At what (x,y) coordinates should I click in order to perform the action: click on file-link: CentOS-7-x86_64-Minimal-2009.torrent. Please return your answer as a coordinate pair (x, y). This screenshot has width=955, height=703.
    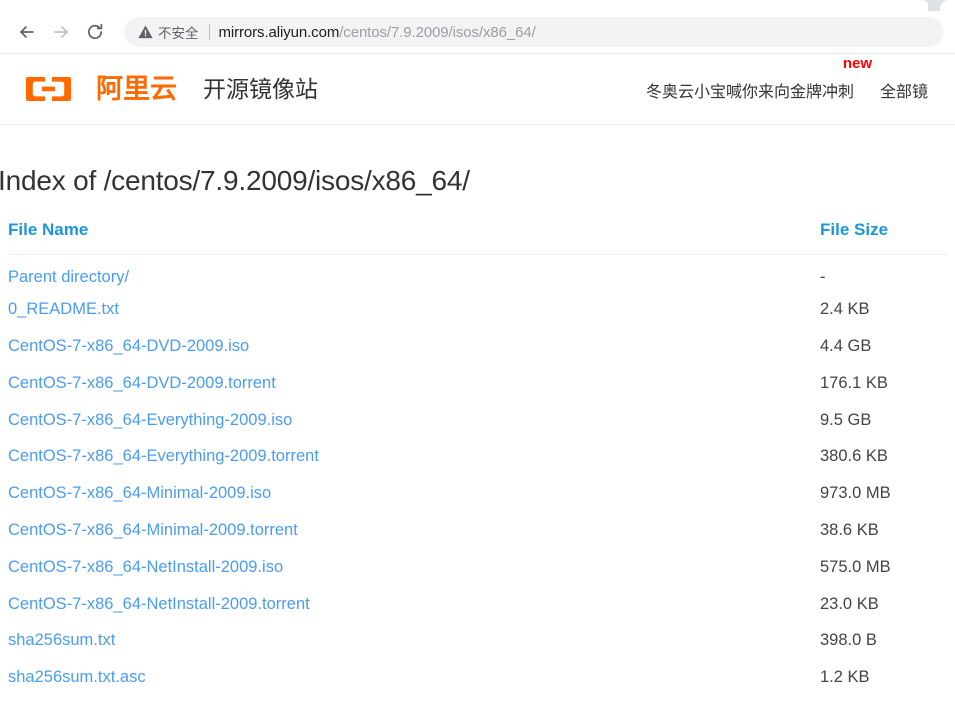
    Looking at the image, I should click on (153, 530).